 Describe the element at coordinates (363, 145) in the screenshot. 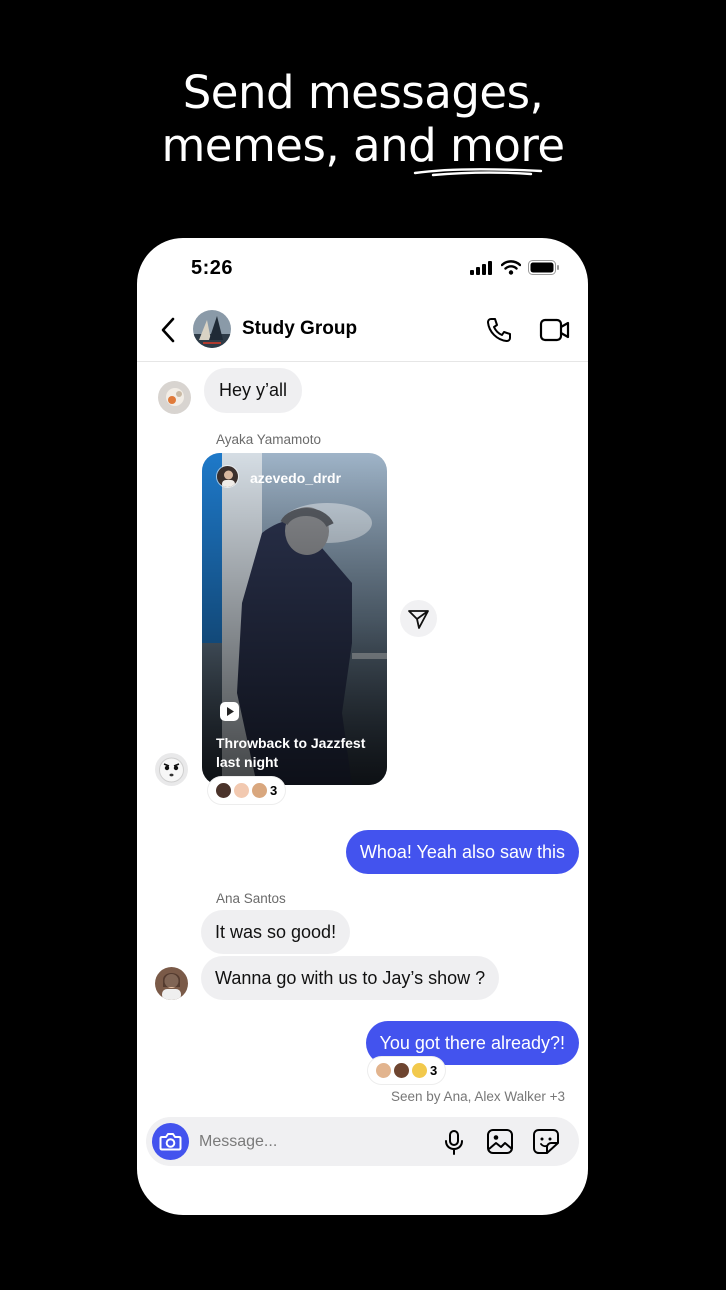

I see `headline-line-2: memes, and more` at that location.